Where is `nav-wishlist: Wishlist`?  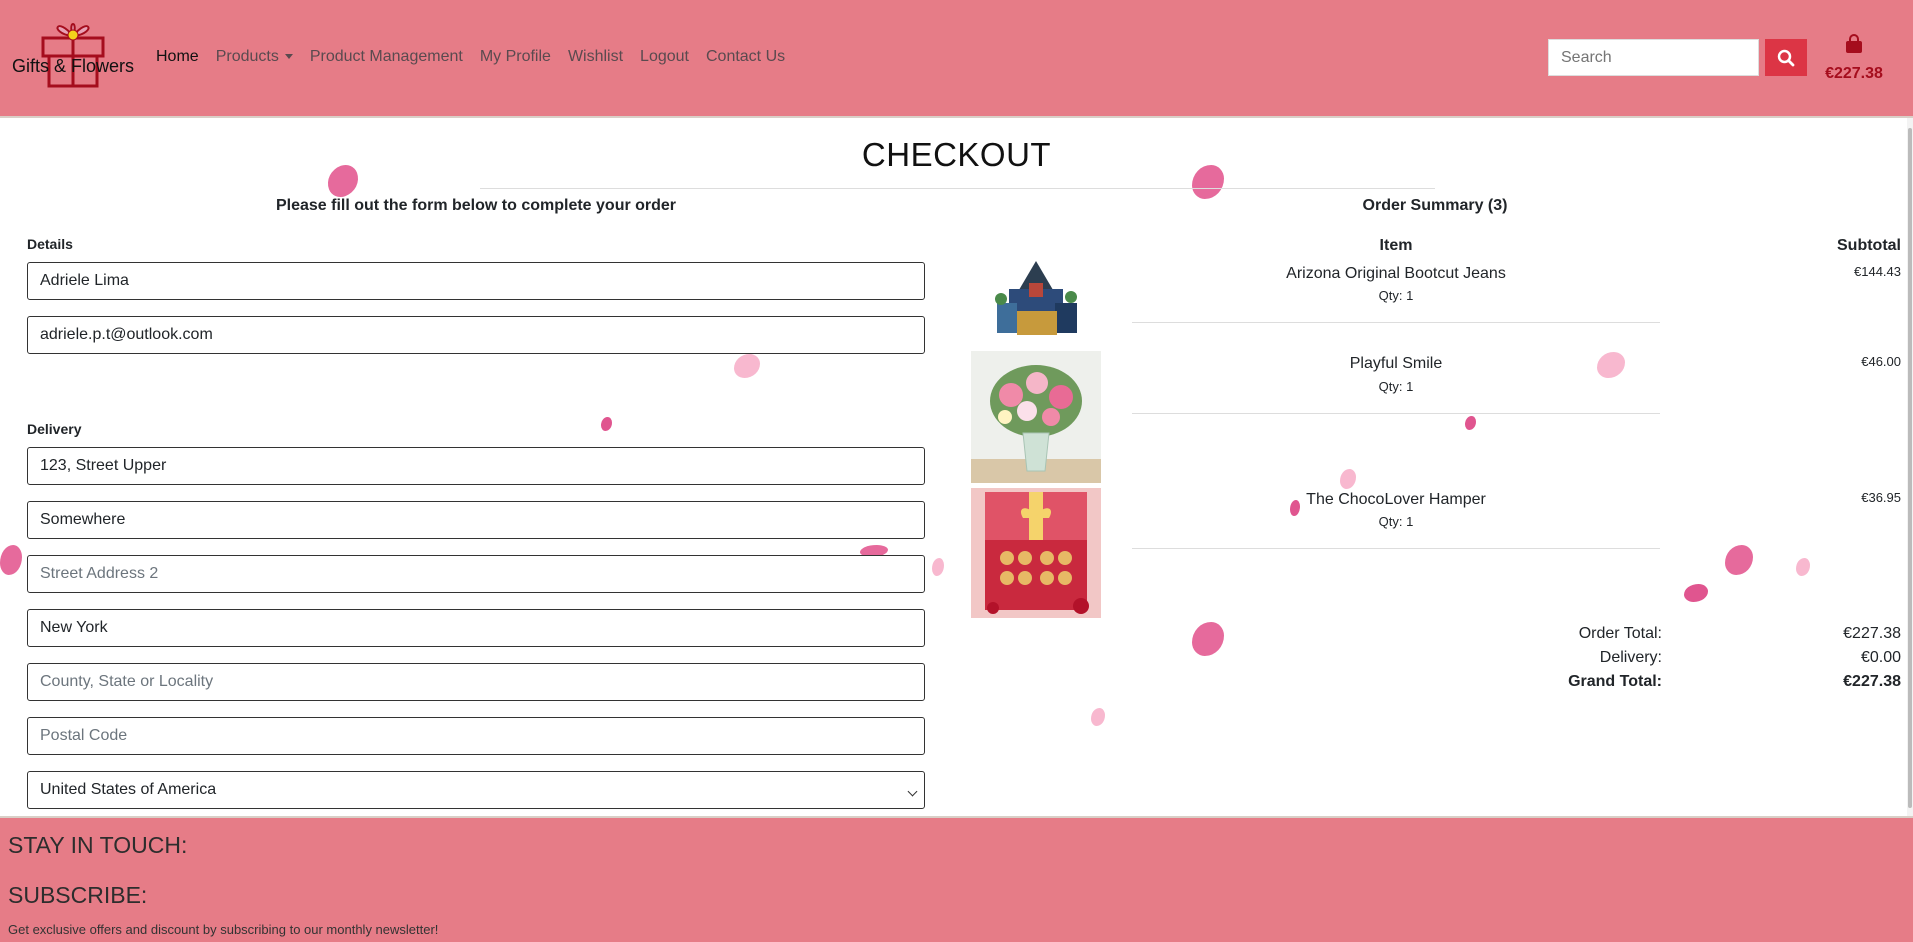
nav-wishlist: Wishlist is located at coordinates (595, 57).